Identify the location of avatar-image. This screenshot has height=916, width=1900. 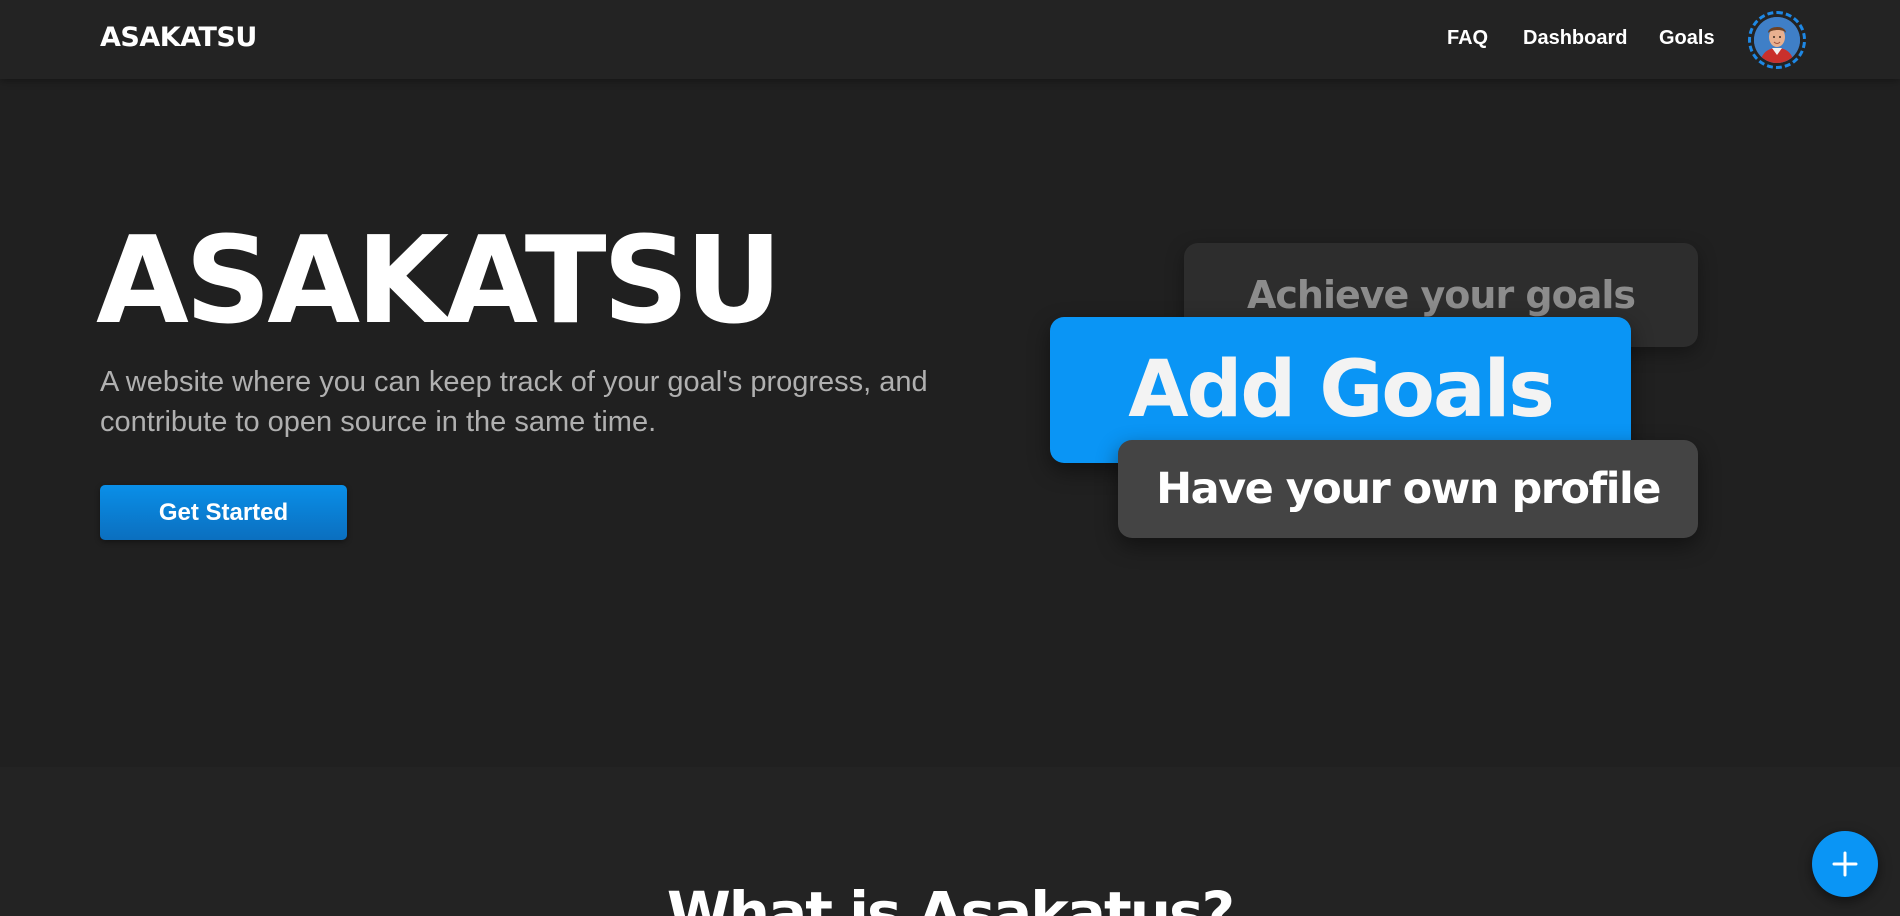
(1777, 40).